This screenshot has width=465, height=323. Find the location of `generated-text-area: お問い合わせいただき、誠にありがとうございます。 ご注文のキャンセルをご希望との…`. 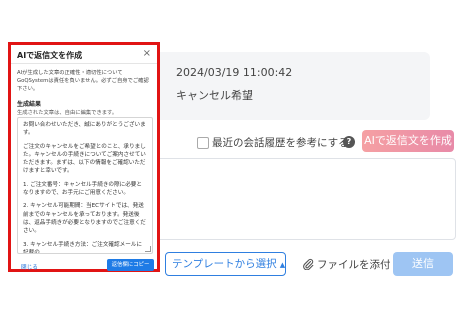

generated-text-area: お問い合わせいただき、誠にありがとうございます。 ご注文のキャンセルをご希望との… is located at coordinates (85, 185).